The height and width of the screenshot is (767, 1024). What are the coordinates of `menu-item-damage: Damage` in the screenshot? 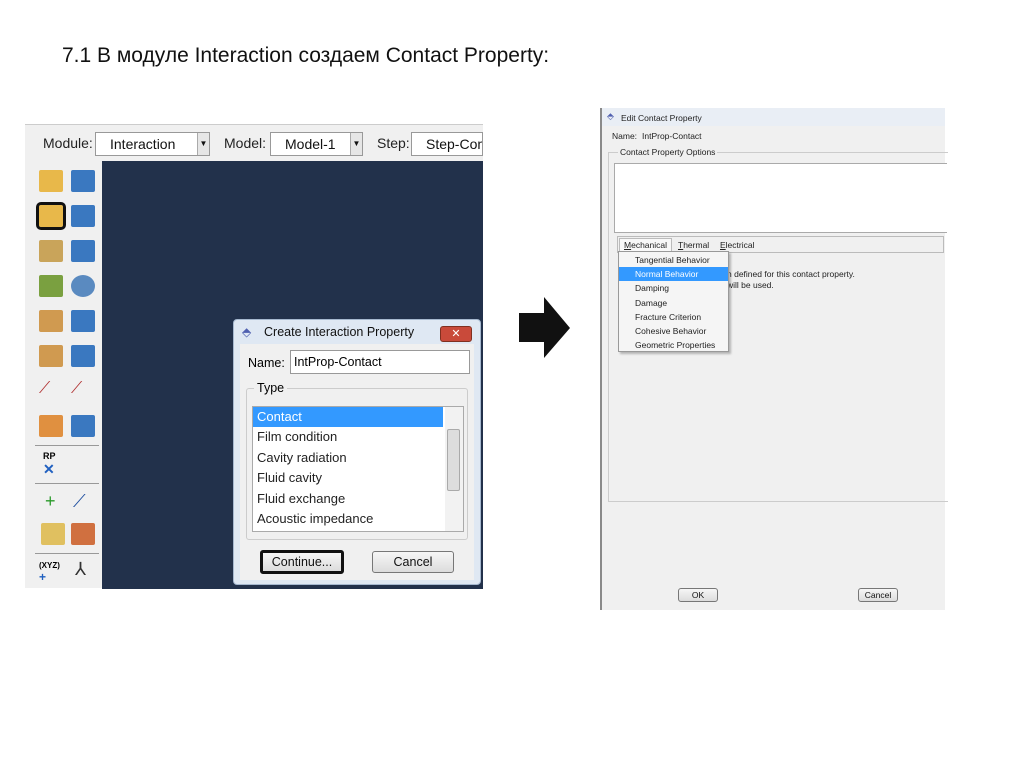 It's located at (673, 303).